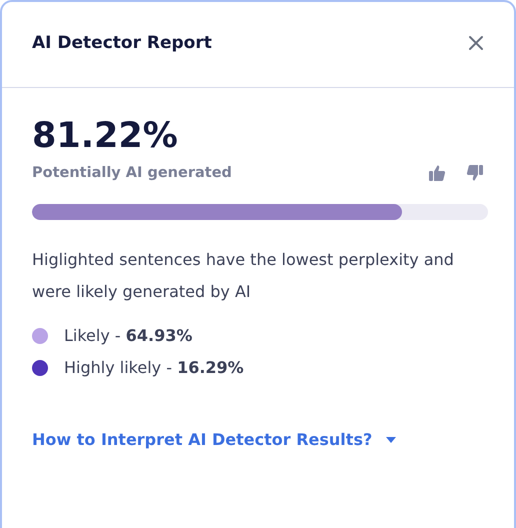  Describe the element at coordinates (437, 173) in the screenshot. I see `thumbs-up-icon` at that location.